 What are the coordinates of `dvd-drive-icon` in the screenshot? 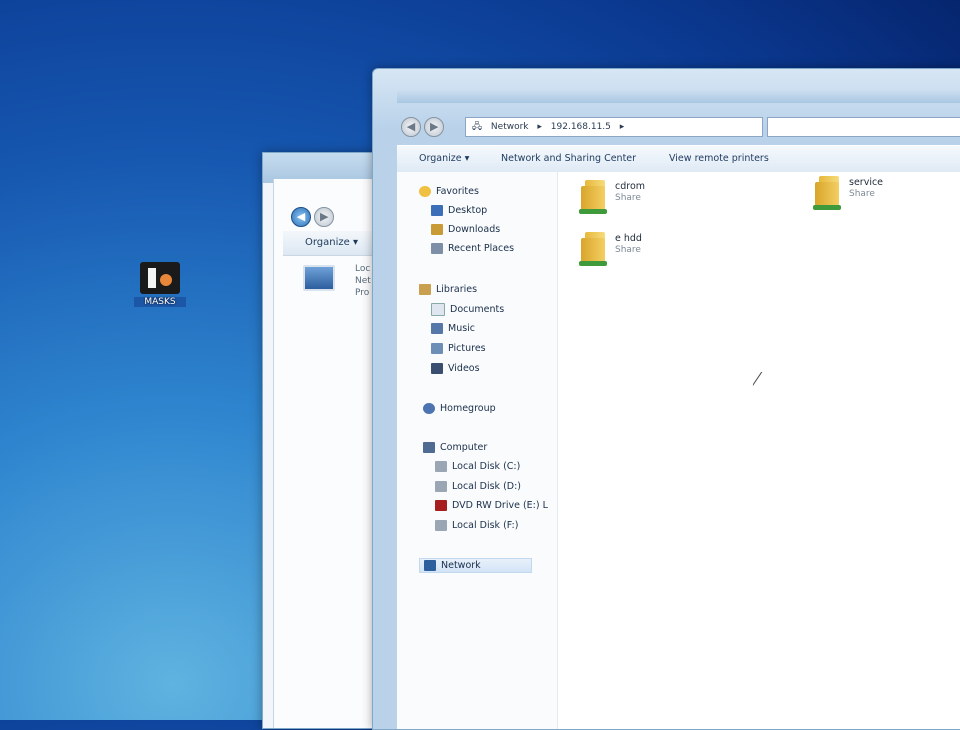 It's located at (441, 505).